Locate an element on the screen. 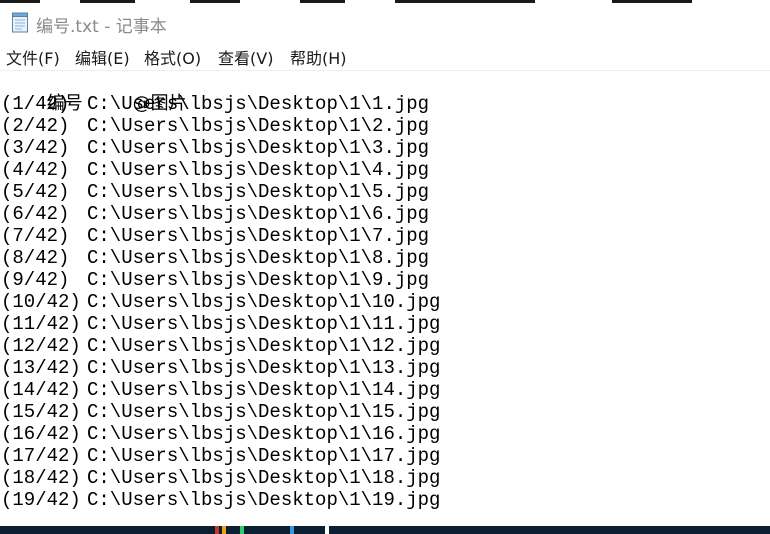  text-line: (17/42) C:\Users\lbsjs\Desktop\1\17.jpg is located at coordinates (220, 456).